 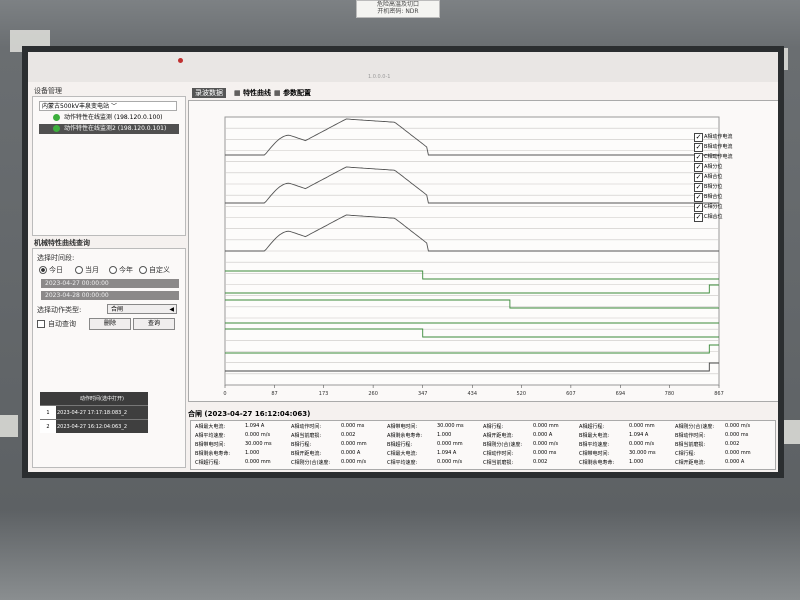 What do you see at coordinates (713, 167) in the screenshot?
I see `legend-label: A相分位` at bounding box center [713, 167].